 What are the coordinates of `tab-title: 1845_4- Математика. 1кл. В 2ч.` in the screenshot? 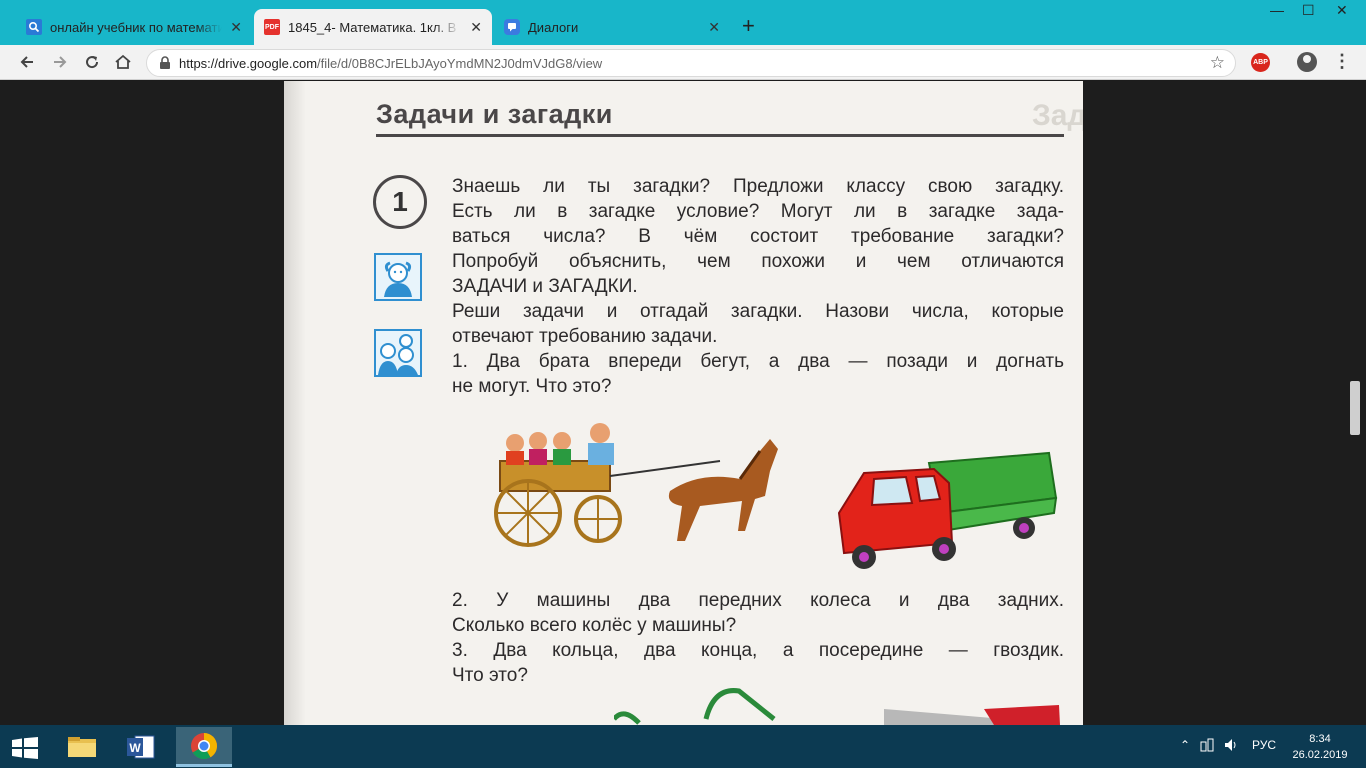 It's located at (374, 27).